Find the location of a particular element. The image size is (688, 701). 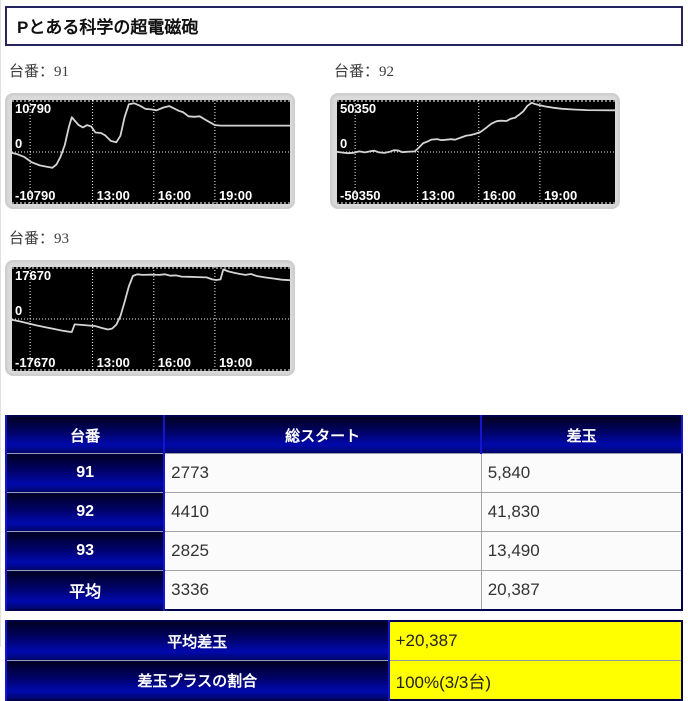

header-machine-number: 台番 is located at coordinates (85, 434).